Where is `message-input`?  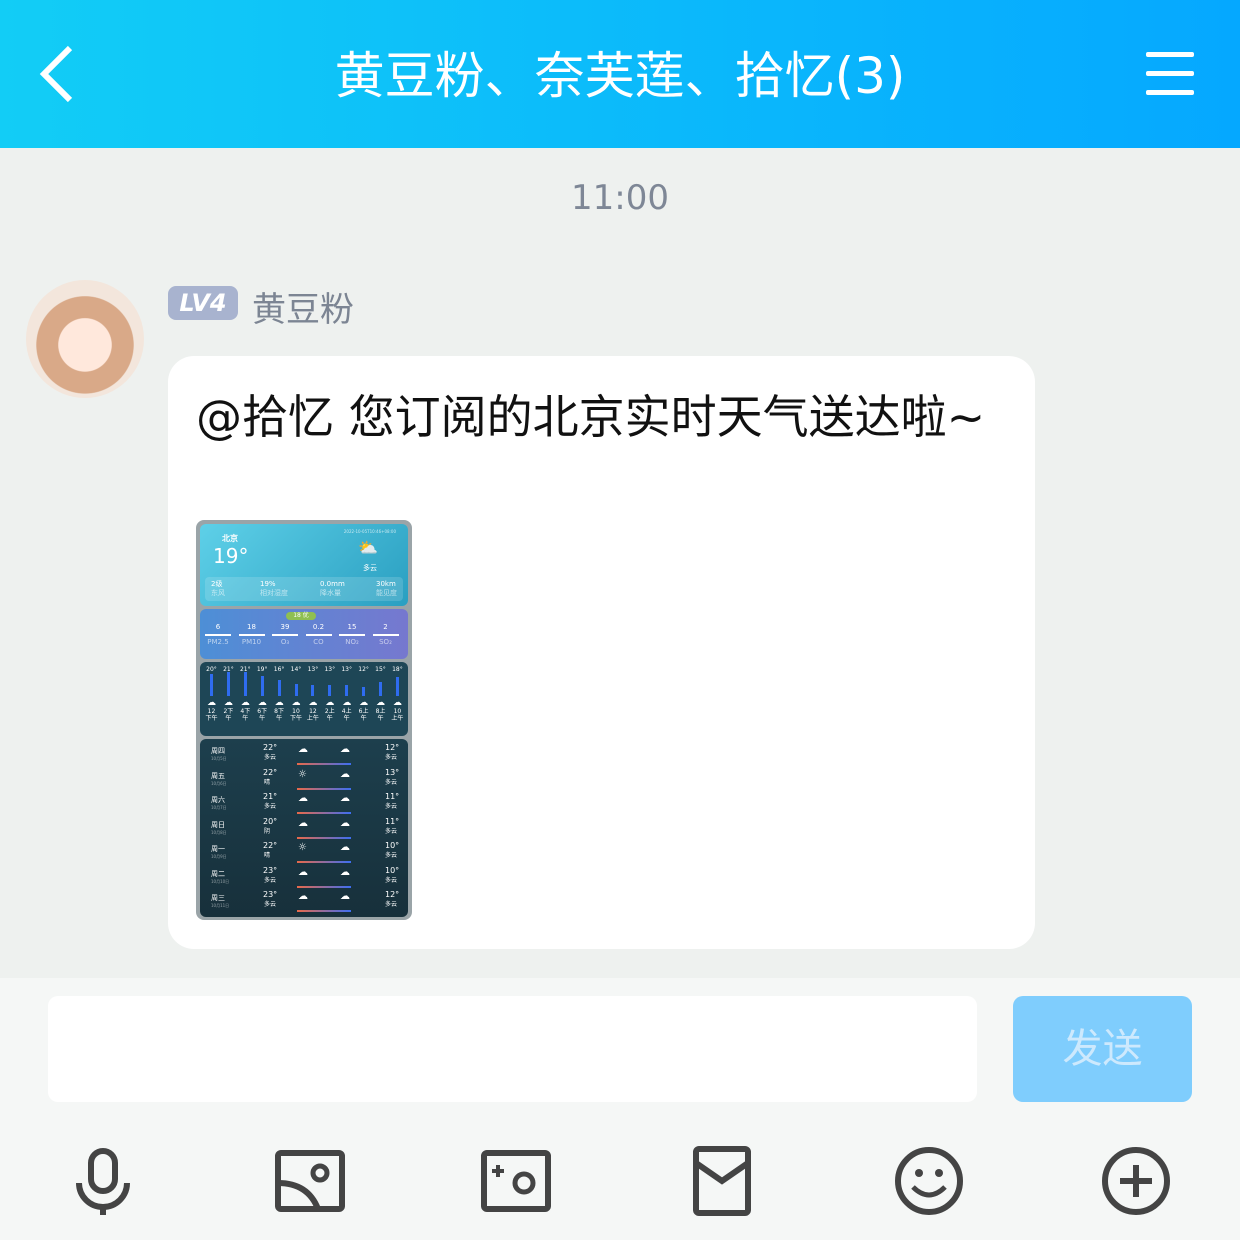 message-input is located at coordinates (512, 1049).